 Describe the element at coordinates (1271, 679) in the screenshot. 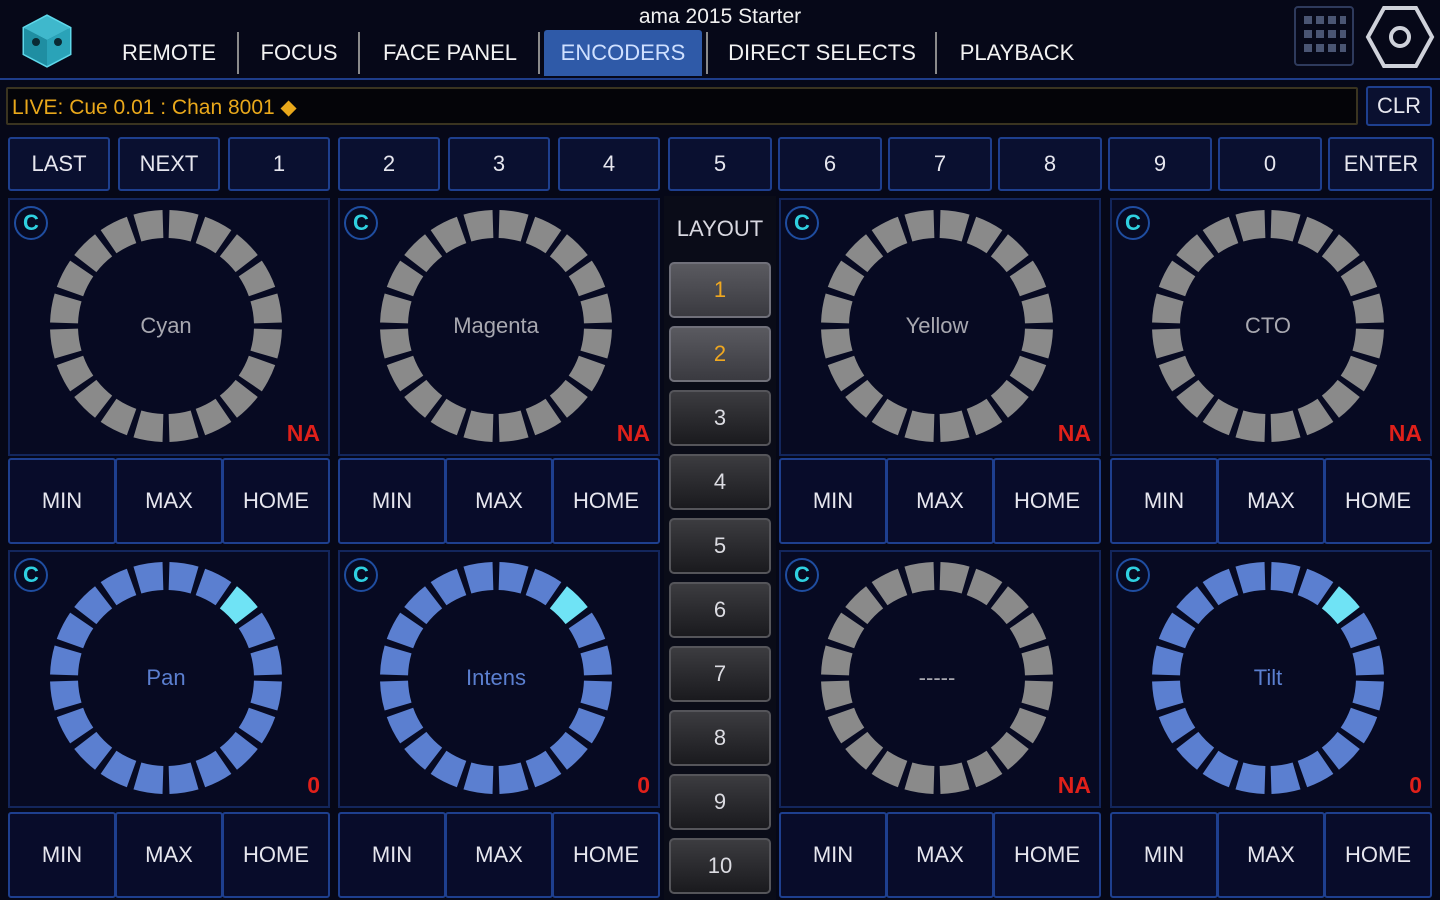

I see `encoder-panel-tilt: C Tilt 0` at that location.